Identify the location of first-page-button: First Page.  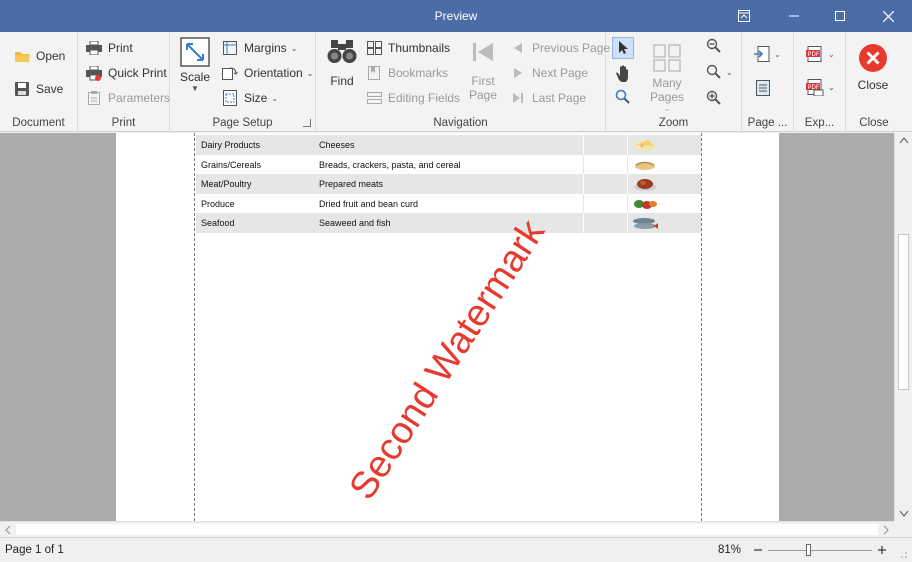
(483, 69).